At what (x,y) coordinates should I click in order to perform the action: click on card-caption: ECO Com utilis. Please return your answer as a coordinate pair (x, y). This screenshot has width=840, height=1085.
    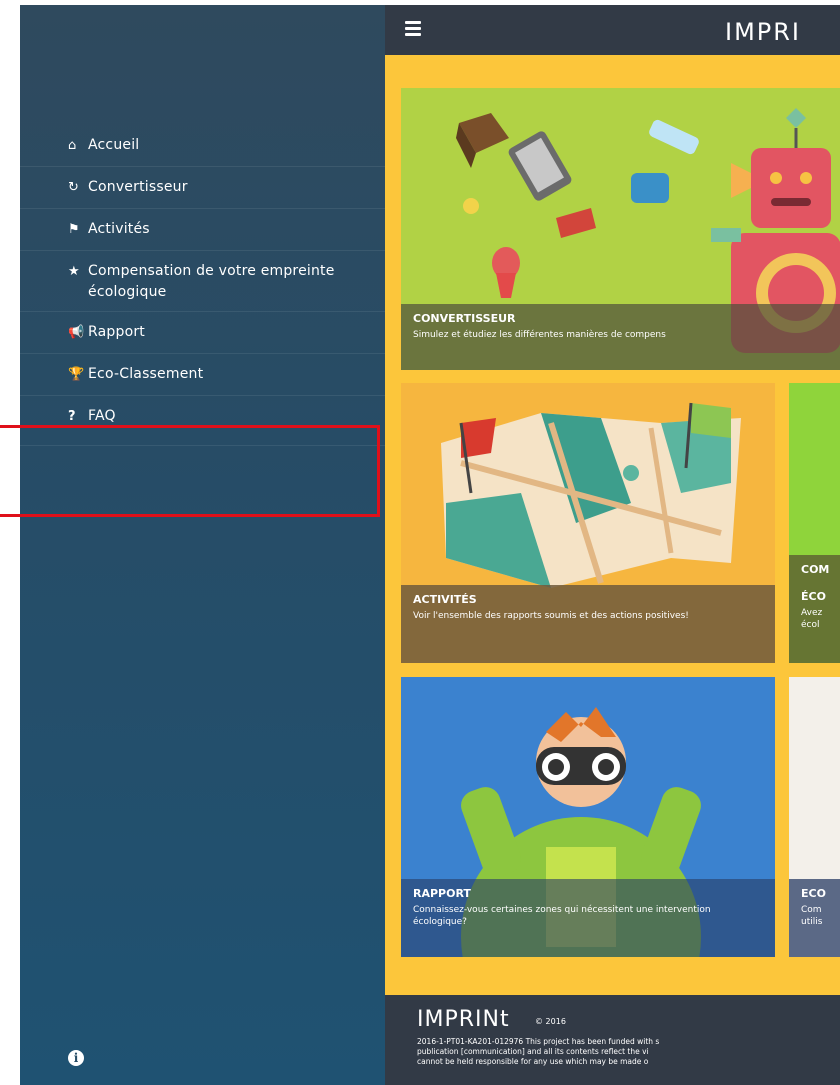
    Looking at the image, I should click on (814, 918).